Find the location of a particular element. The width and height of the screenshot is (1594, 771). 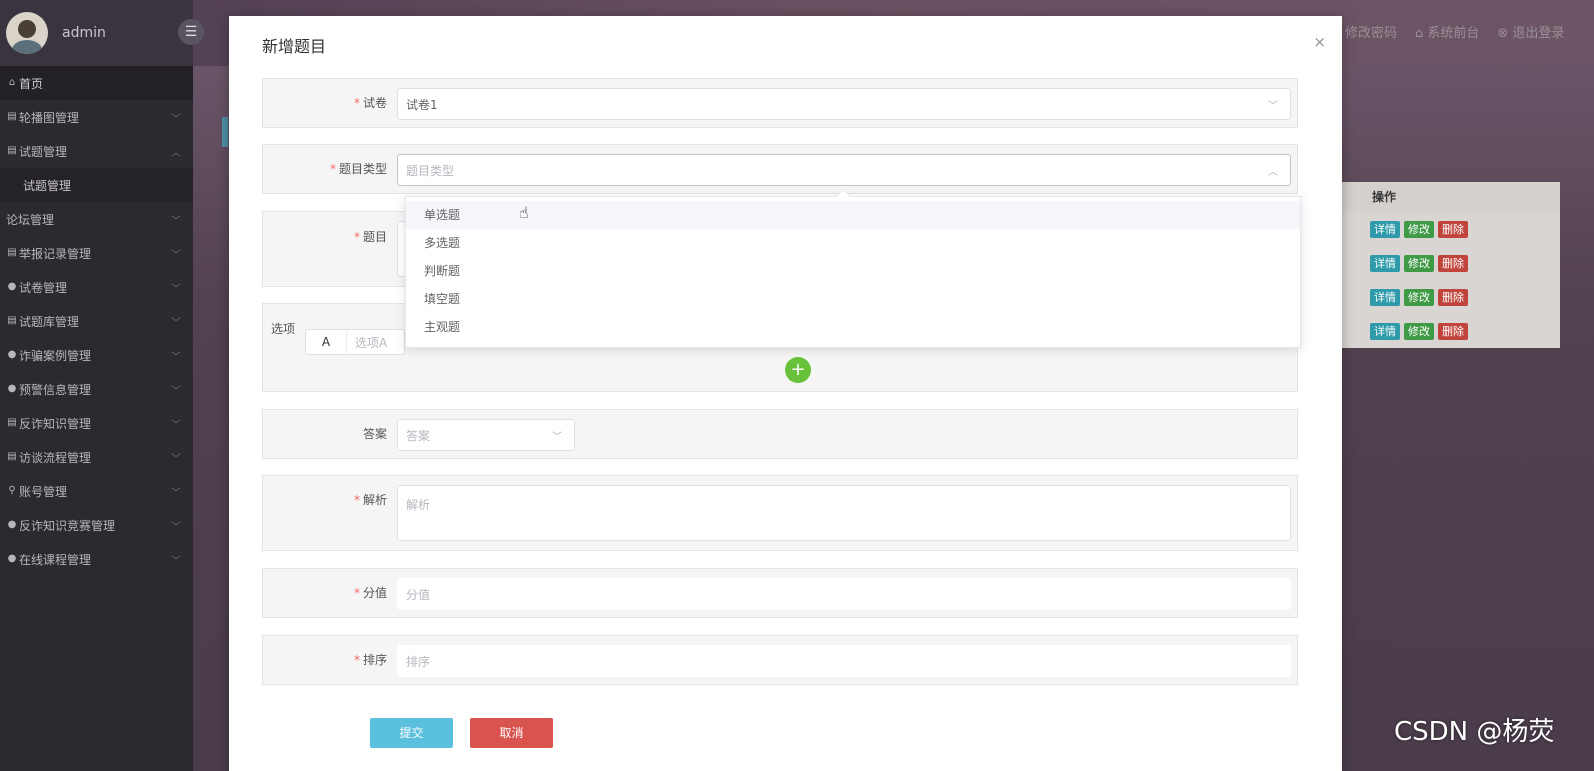

submit-button: 提交 is located at coordinates (411, 733).